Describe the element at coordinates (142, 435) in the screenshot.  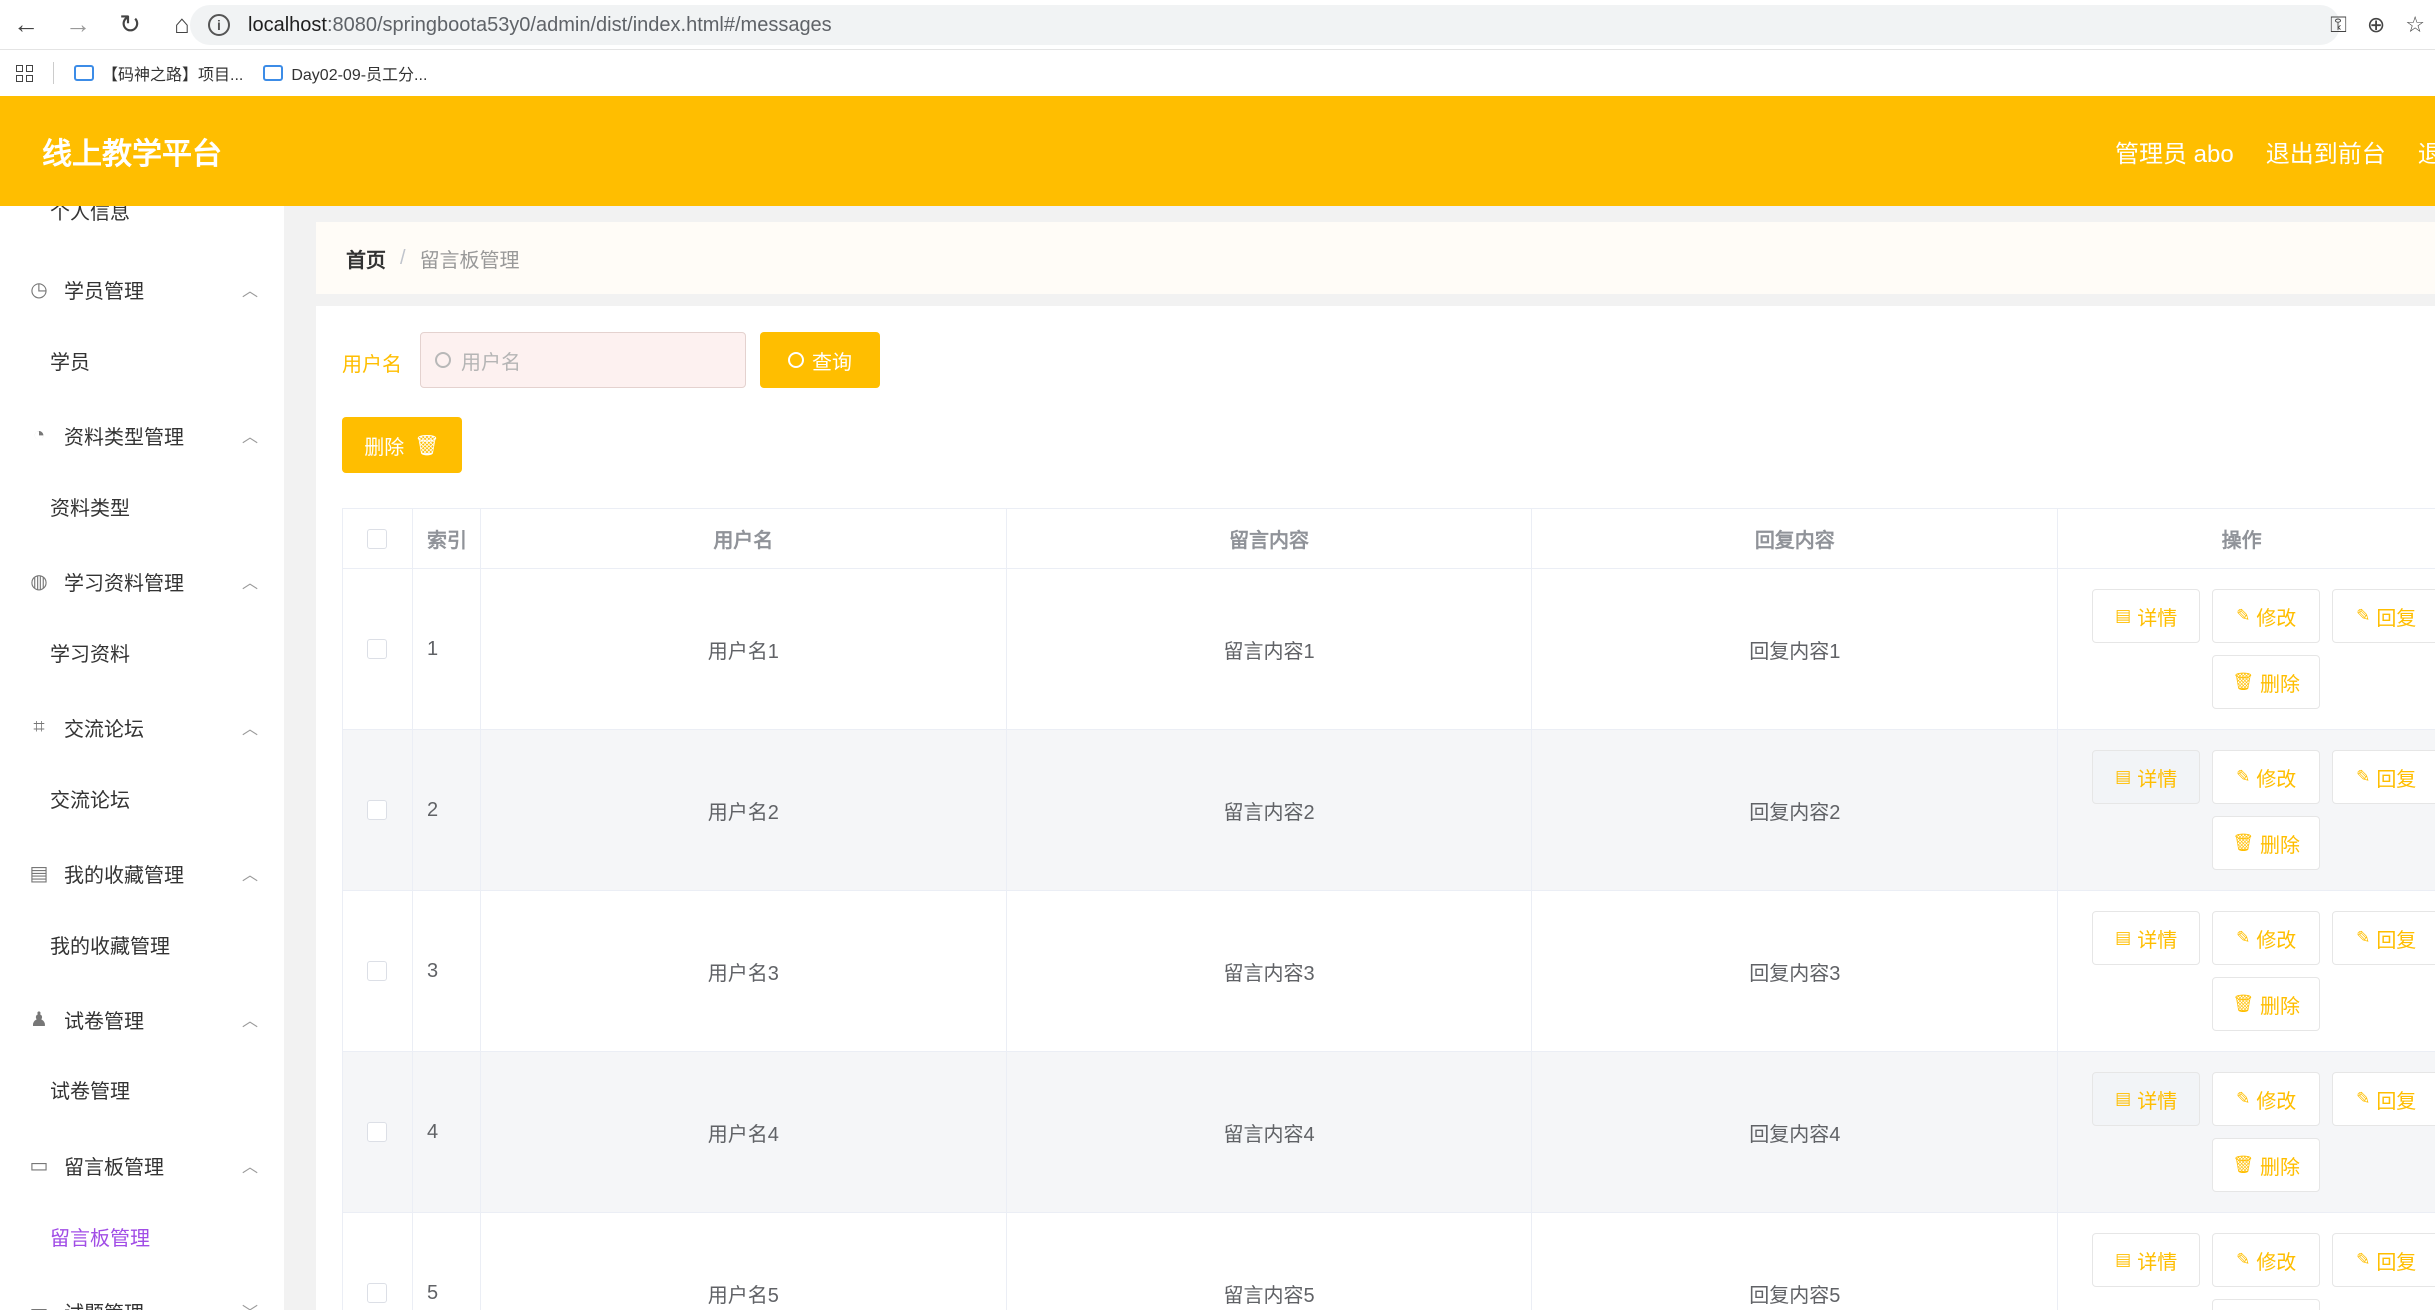
I see `sidebar-group-material-types: ◔ 资料类型管理 ︿` at that location.